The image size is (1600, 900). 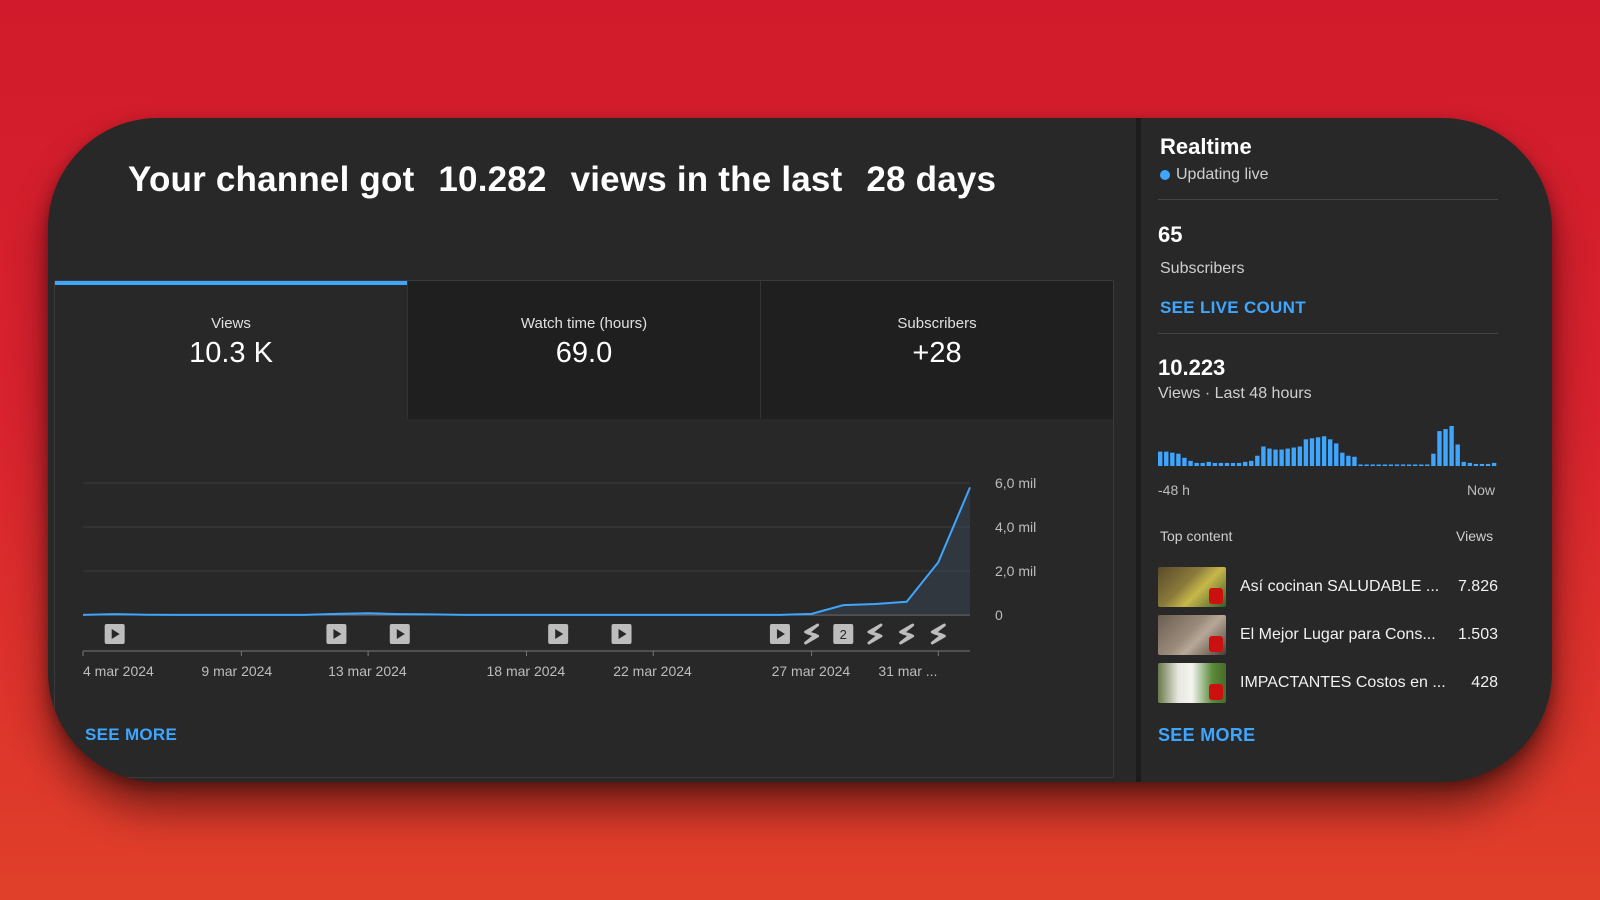 What do you see at coordinates (1015, 571) in the screenshot?
I see `y-tick-label: 2,0 mil` at bounding box center [1015, 571].